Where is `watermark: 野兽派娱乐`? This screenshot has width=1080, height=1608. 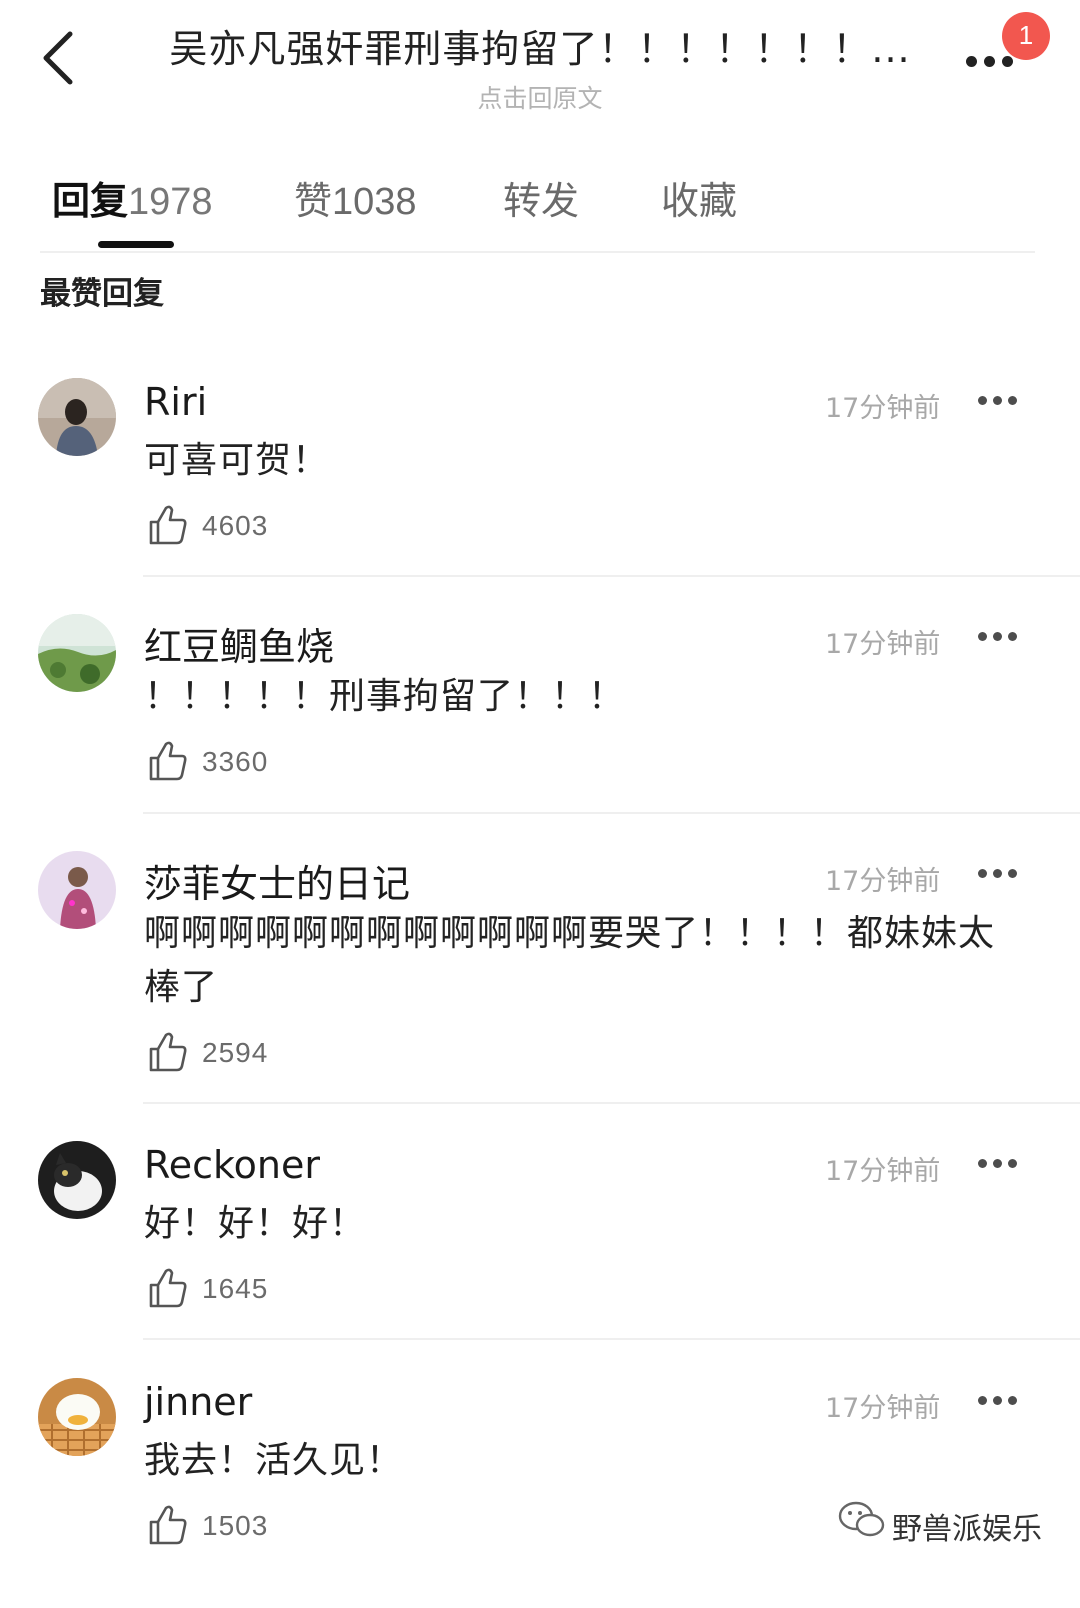
watermark: 野兽派娱乐 is located at coordinates (940, 1523).